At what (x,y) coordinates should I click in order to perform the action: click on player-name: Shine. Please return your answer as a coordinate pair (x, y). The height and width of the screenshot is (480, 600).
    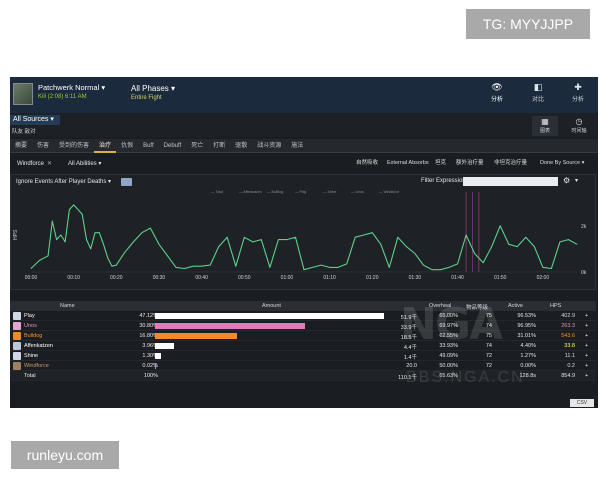
    Looking at the image, I should click on (31, 356).